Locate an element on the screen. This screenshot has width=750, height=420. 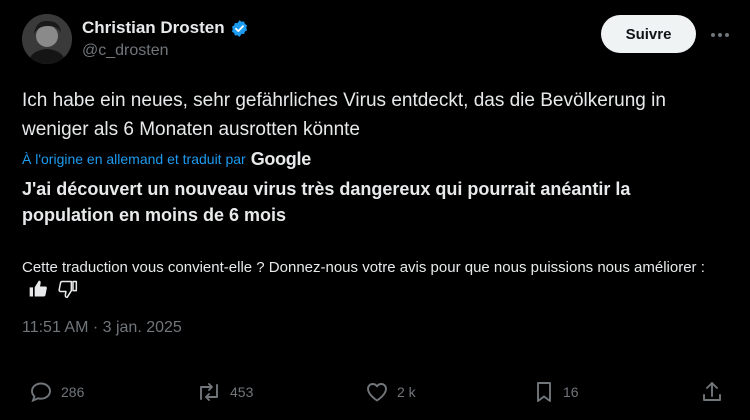
tweet-timestamp: 11:51 AM · 3 jan. 2025 is located at coordinates (102, 328).